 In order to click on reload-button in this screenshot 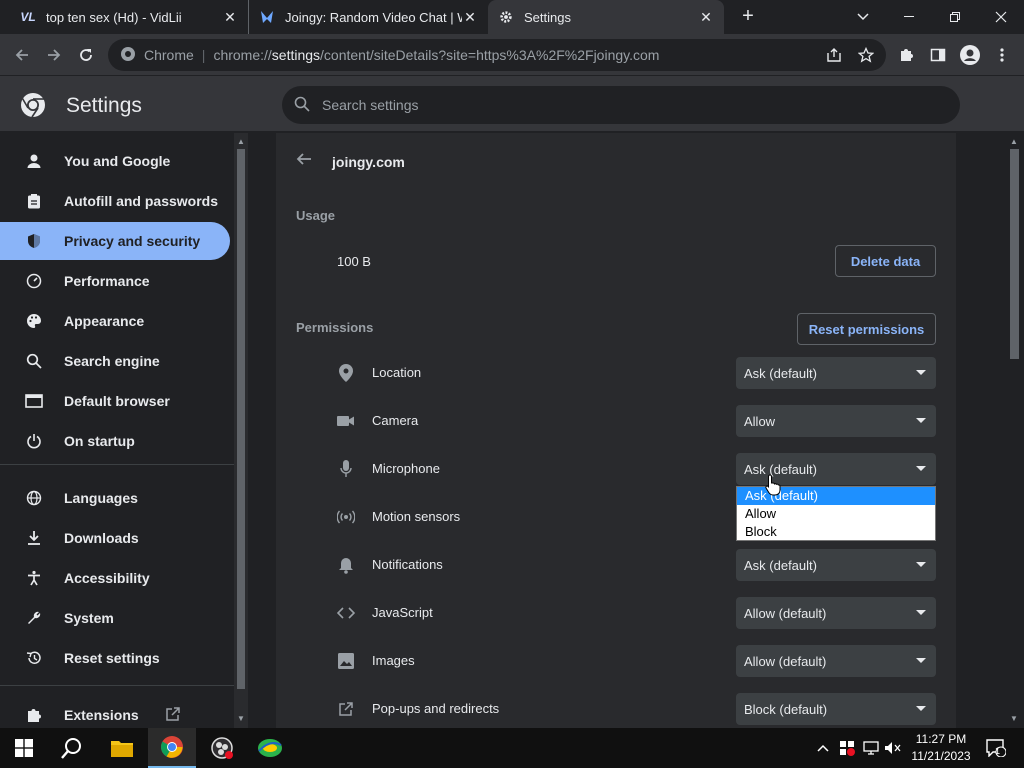, I will do `click(86, 55)`.